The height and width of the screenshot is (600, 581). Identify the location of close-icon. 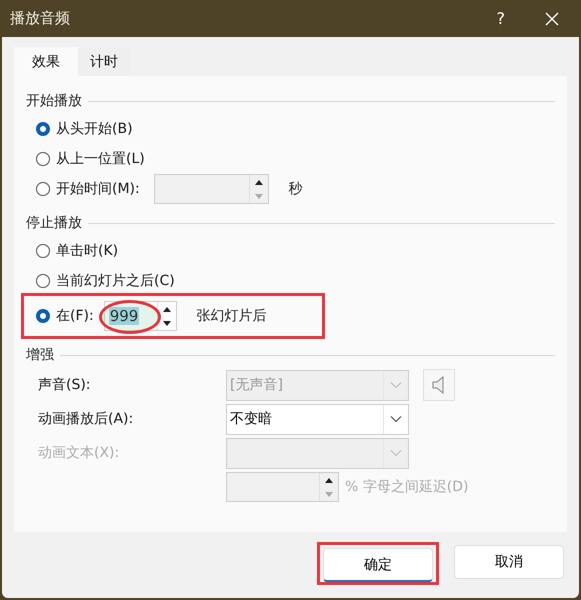
(552, 19).